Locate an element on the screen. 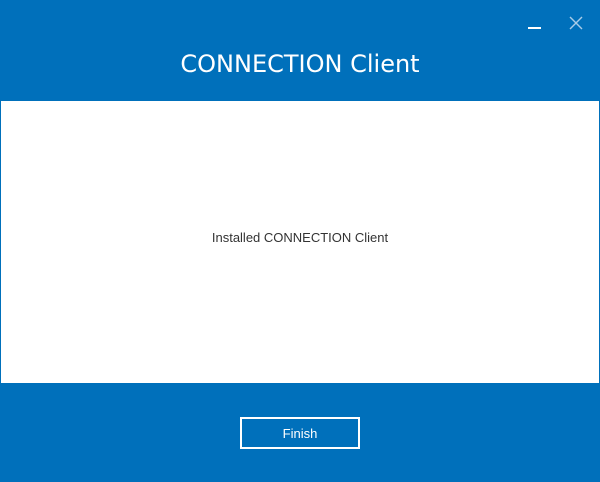  finish-button: Finish is located at coordinates (300, 433).